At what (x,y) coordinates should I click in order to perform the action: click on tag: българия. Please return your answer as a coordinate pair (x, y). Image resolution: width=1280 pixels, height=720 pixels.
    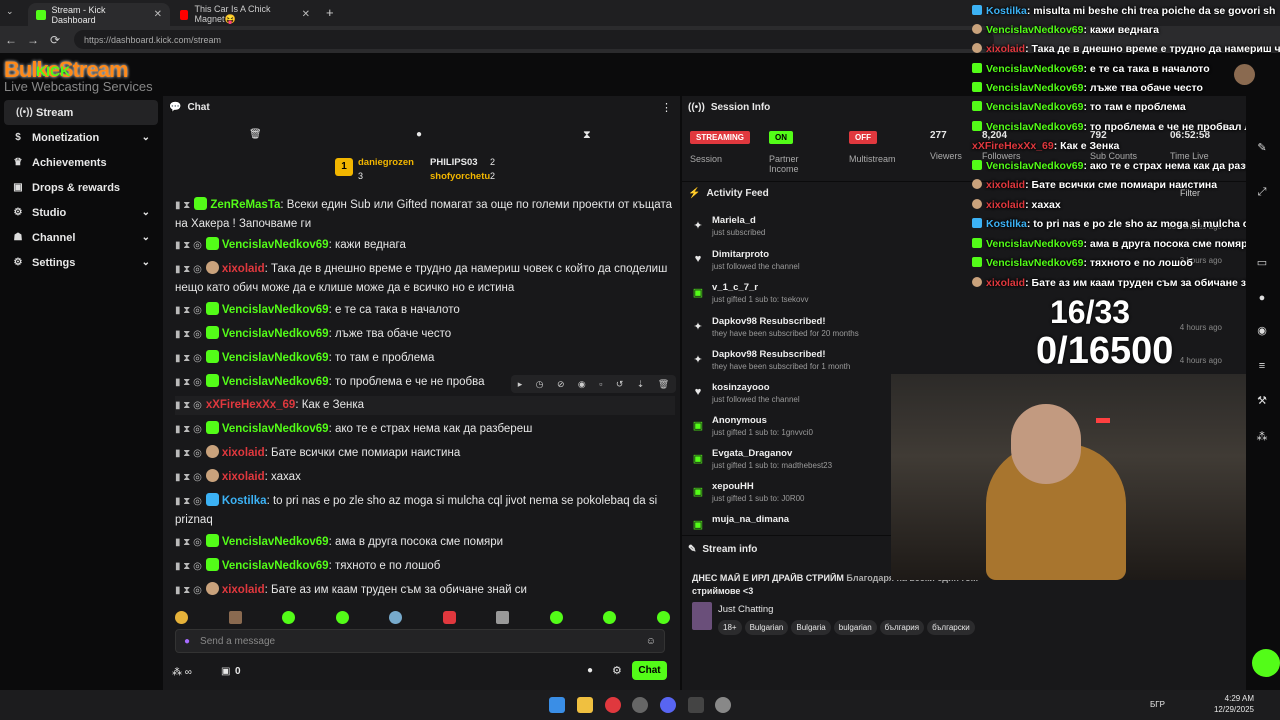
    Looking at the image, I should click on (902, 627).